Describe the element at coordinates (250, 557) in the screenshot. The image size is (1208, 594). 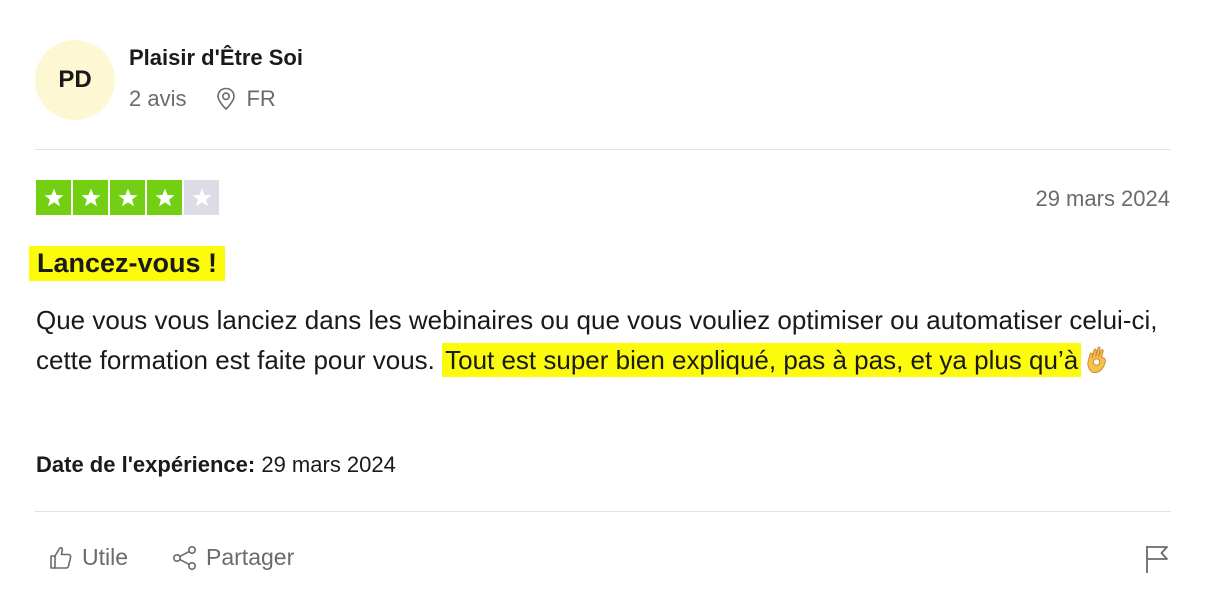
I see `share-label: Partager` at that location.